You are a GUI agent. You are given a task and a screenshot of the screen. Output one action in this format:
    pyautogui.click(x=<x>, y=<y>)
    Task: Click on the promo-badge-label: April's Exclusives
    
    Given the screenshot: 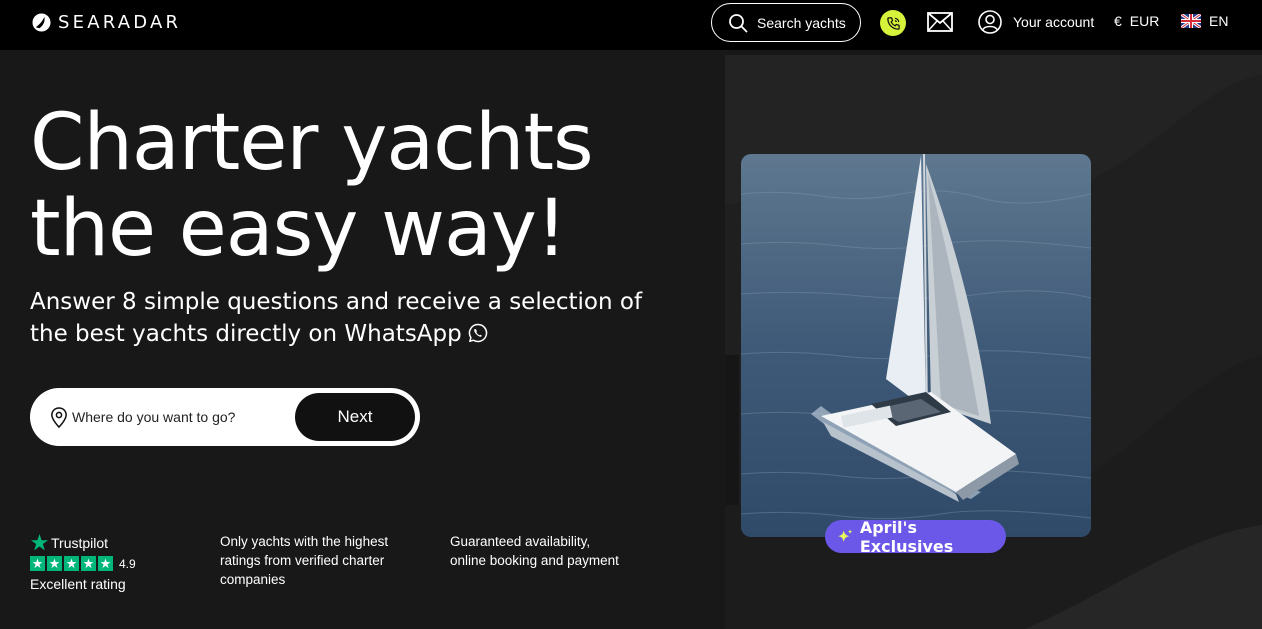 What is the action you would take?
    pyautogui.click(x=906, y=536)
    